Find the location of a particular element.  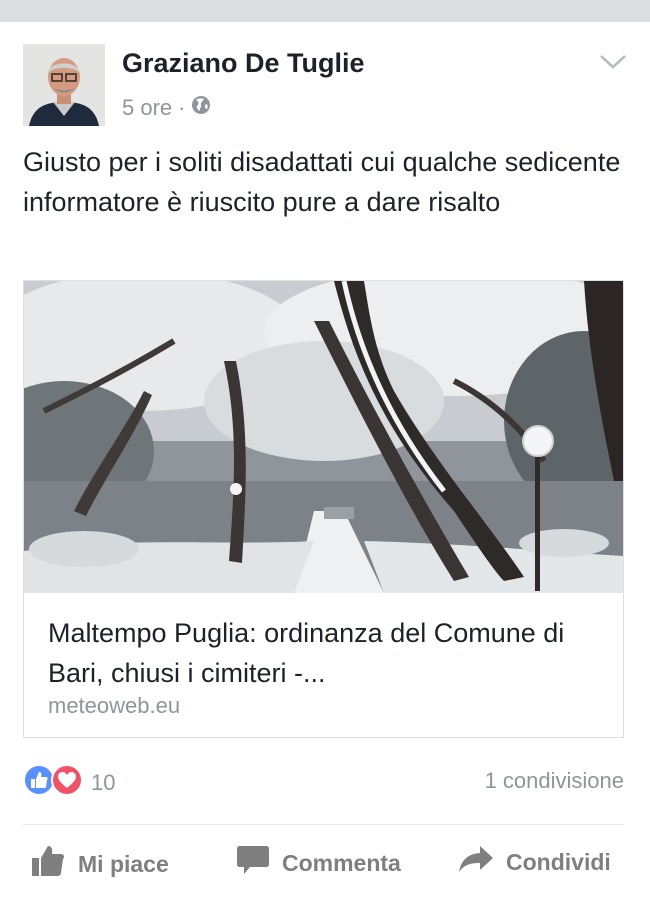

avatar-photo is located at coordinates (64, 85).